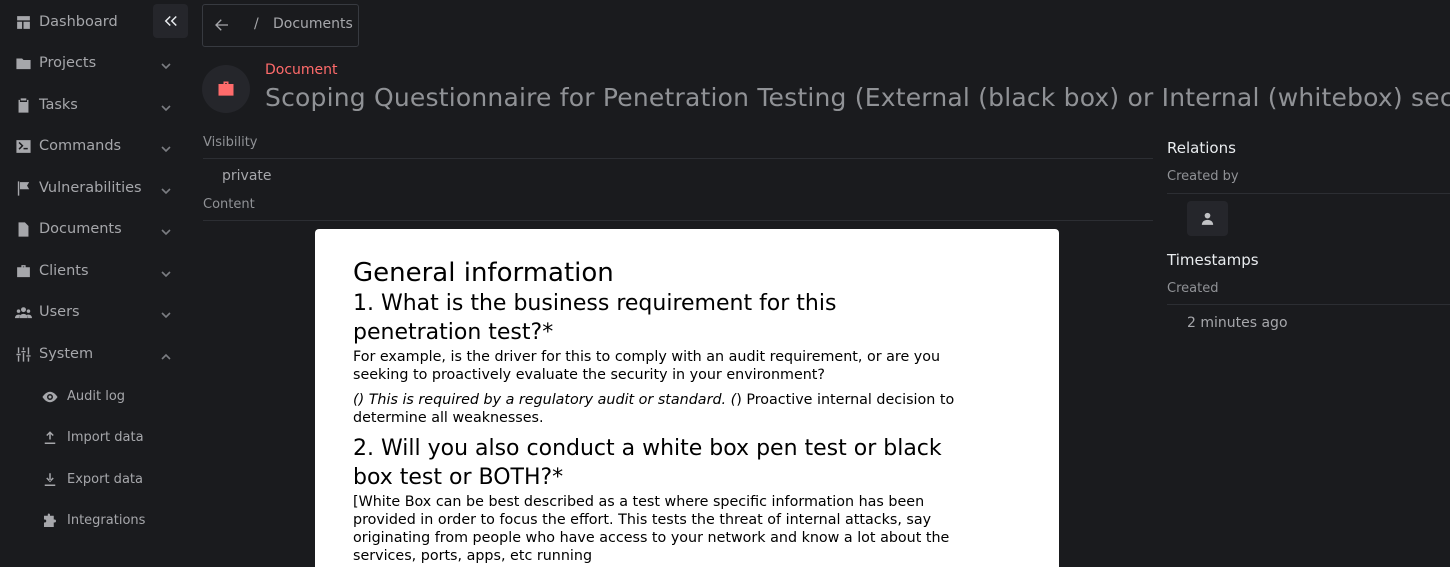  I want to click on document-avatar, so click(226, 89).